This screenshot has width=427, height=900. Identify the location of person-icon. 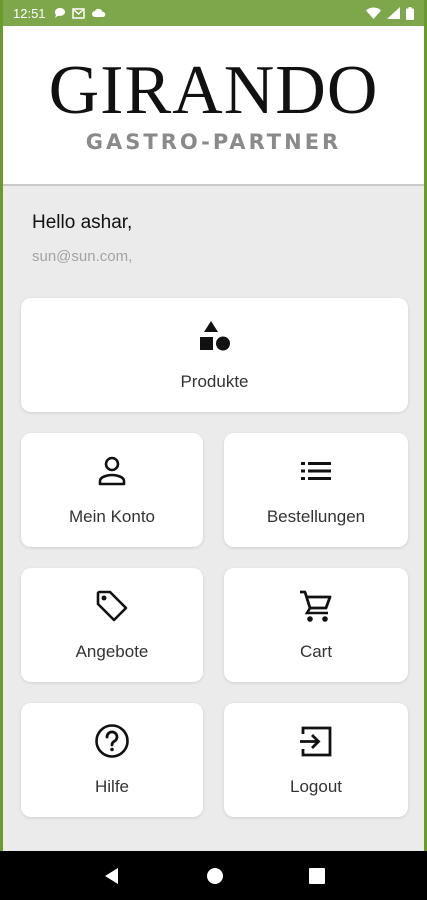
(112, 471).